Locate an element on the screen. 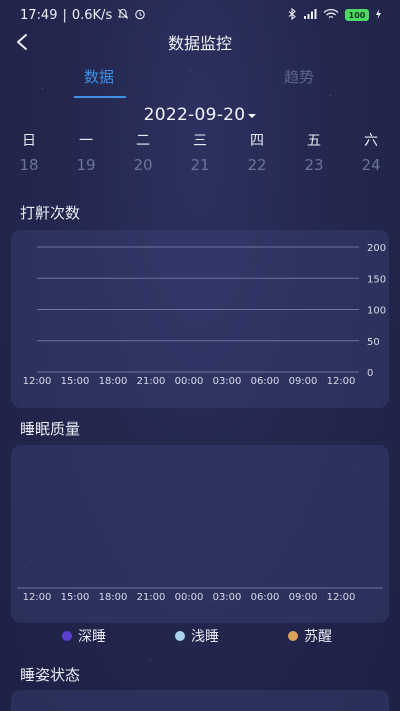 This screenshot has width=400, height=711. mute-bell-icon is located at coordinates (123, 15).